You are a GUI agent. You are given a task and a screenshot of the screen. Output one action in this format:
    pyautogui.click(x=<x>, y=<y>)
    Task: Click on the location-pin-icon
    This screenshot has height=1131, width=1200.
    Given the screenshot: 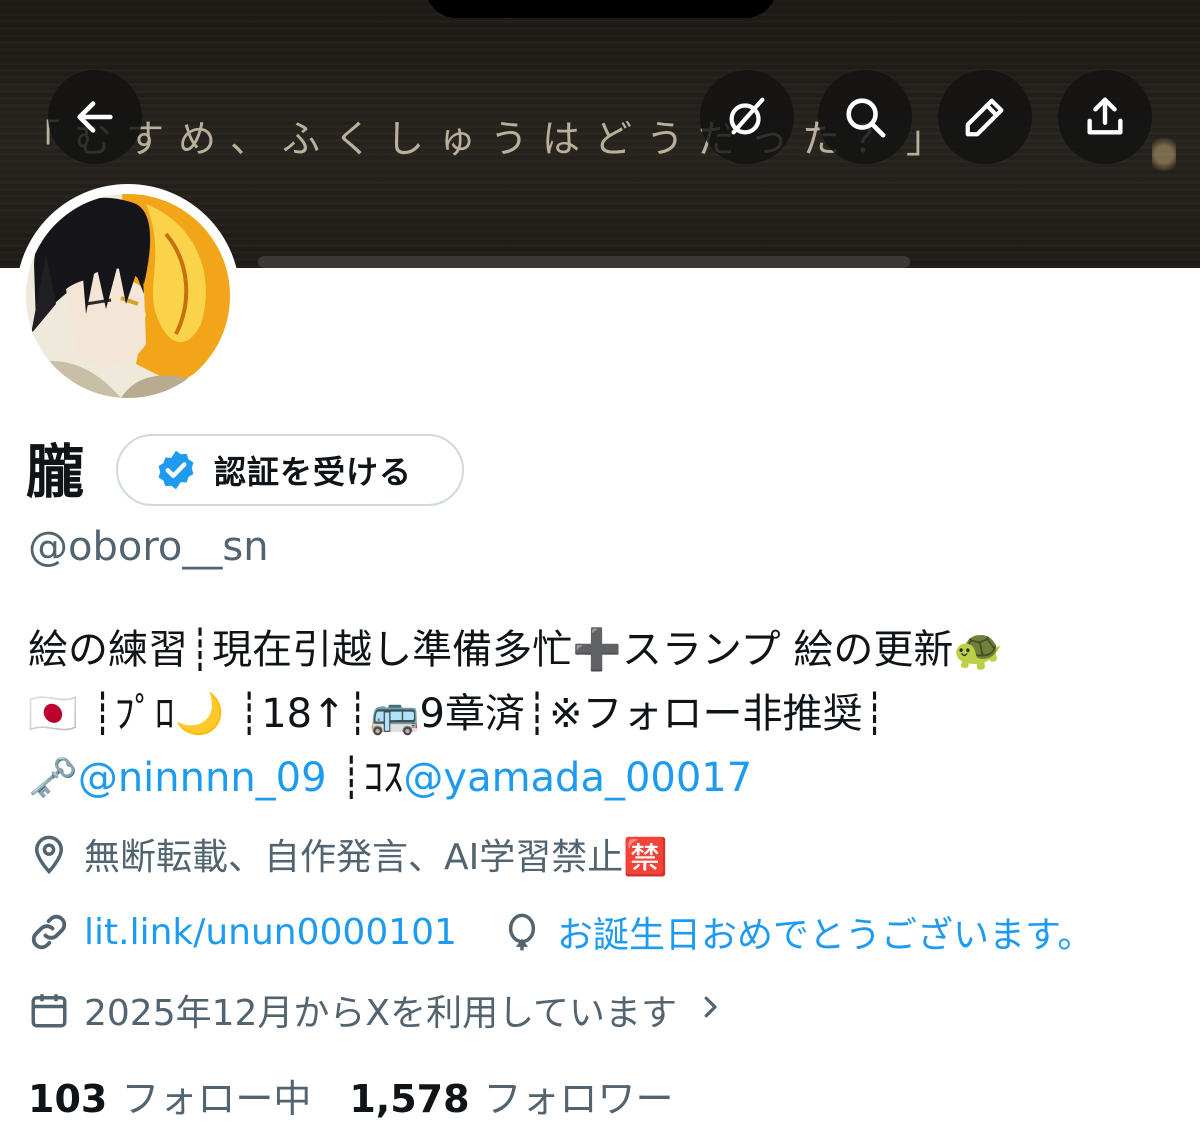 What is the action you would take?
    pyautogui.click(x=49, y=855)
    